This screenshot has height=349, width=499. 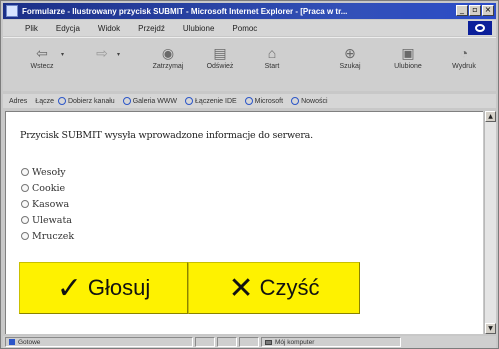 What do you see at coordinates (464, 53) in the screenshot?
I see `print-icon: ◔` at bounding box center [464, 53].